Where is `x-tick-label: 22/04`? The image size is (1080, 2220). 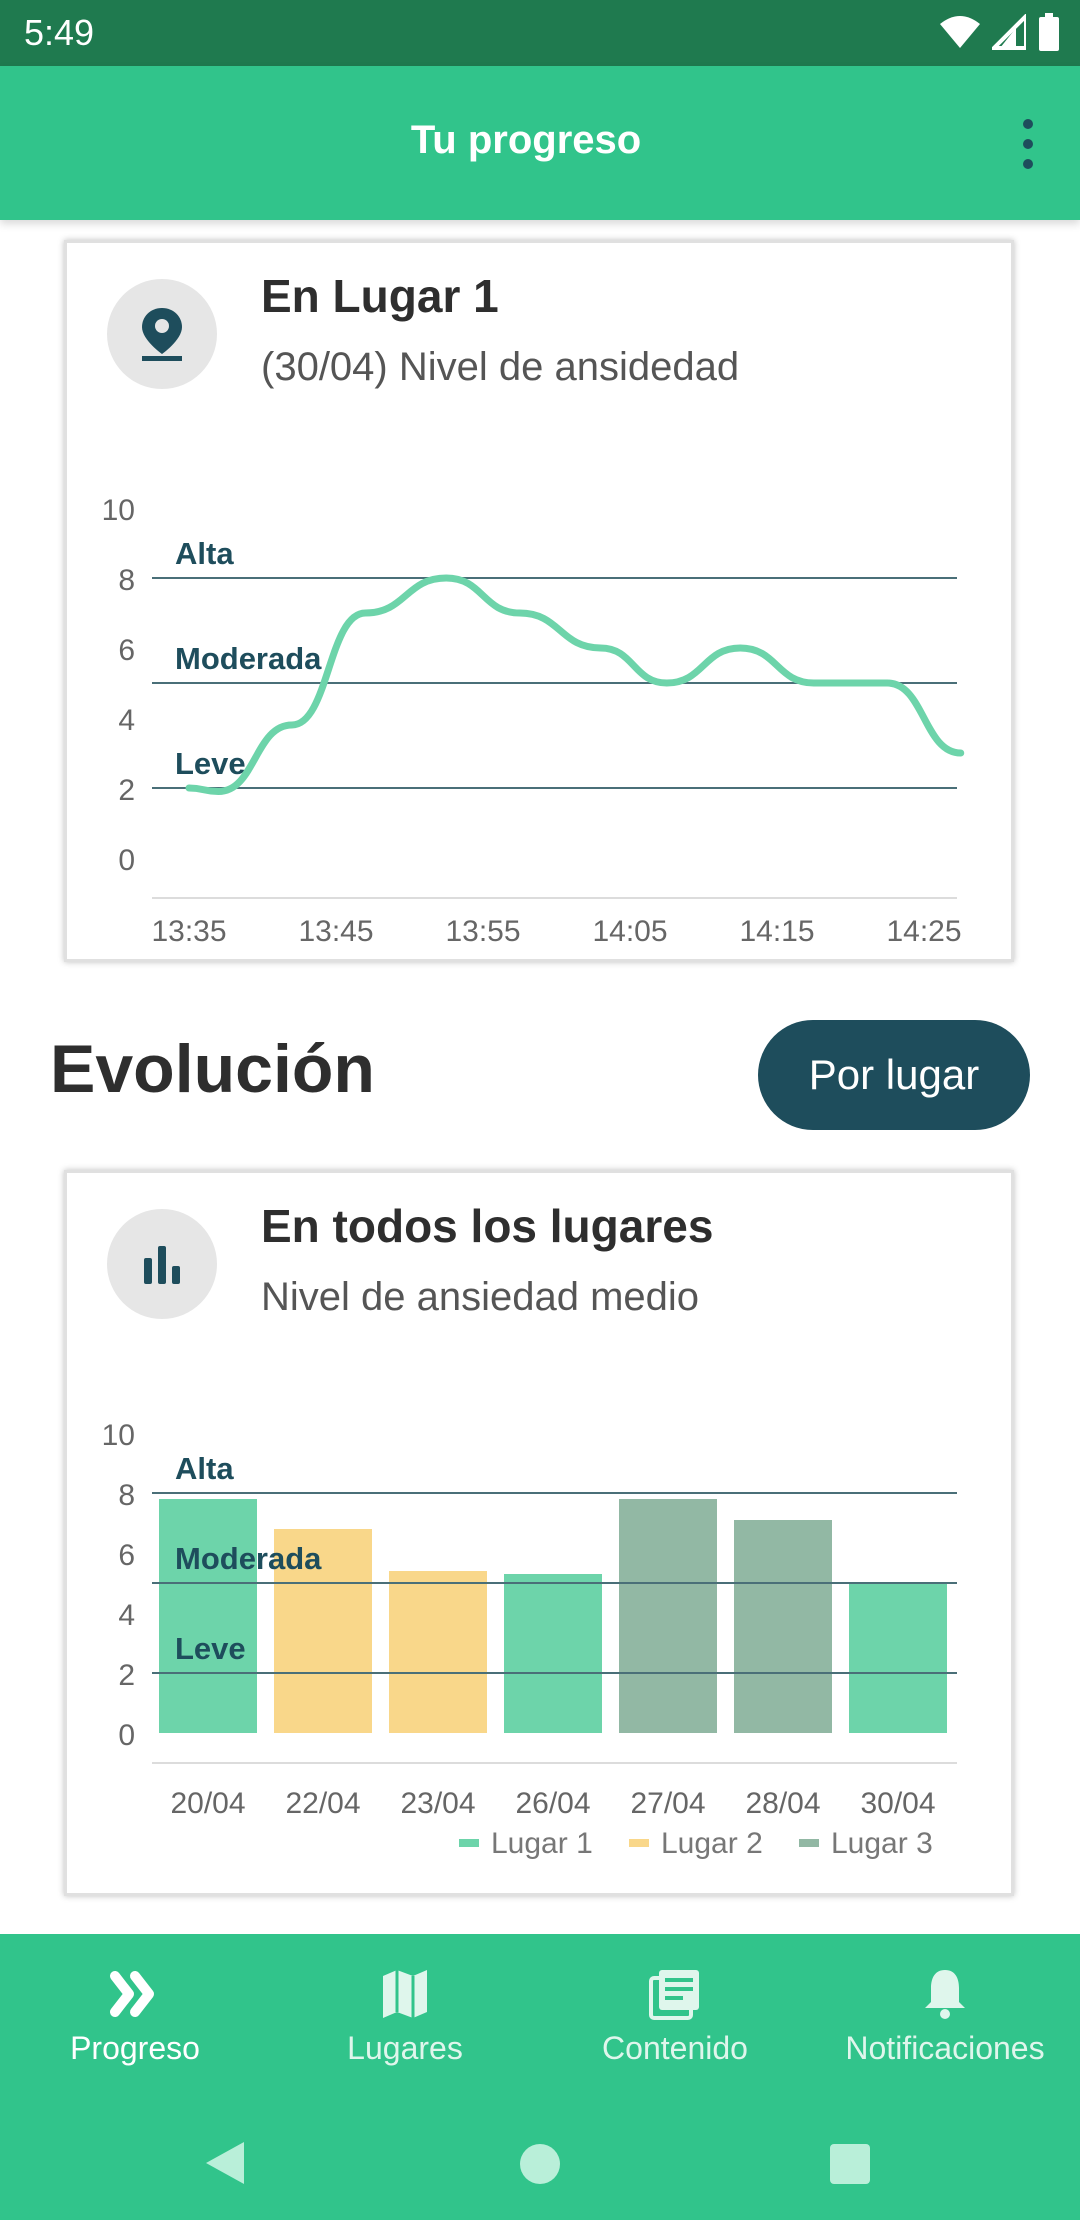 x-tick-label: 22/04 is located at coordinates (322, 1803).